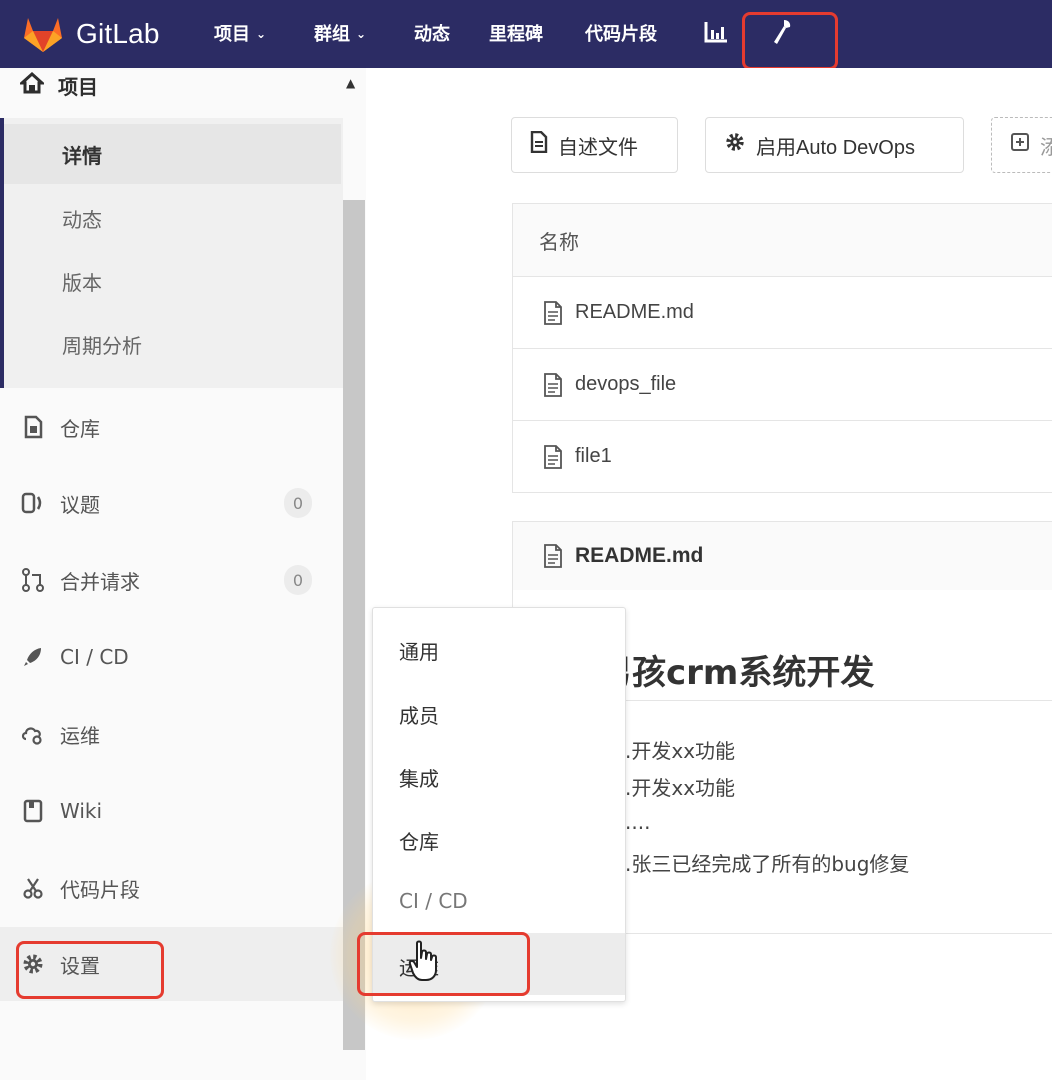  I want to click on nav-snippets-link: 代码片段, so click(621, 33).